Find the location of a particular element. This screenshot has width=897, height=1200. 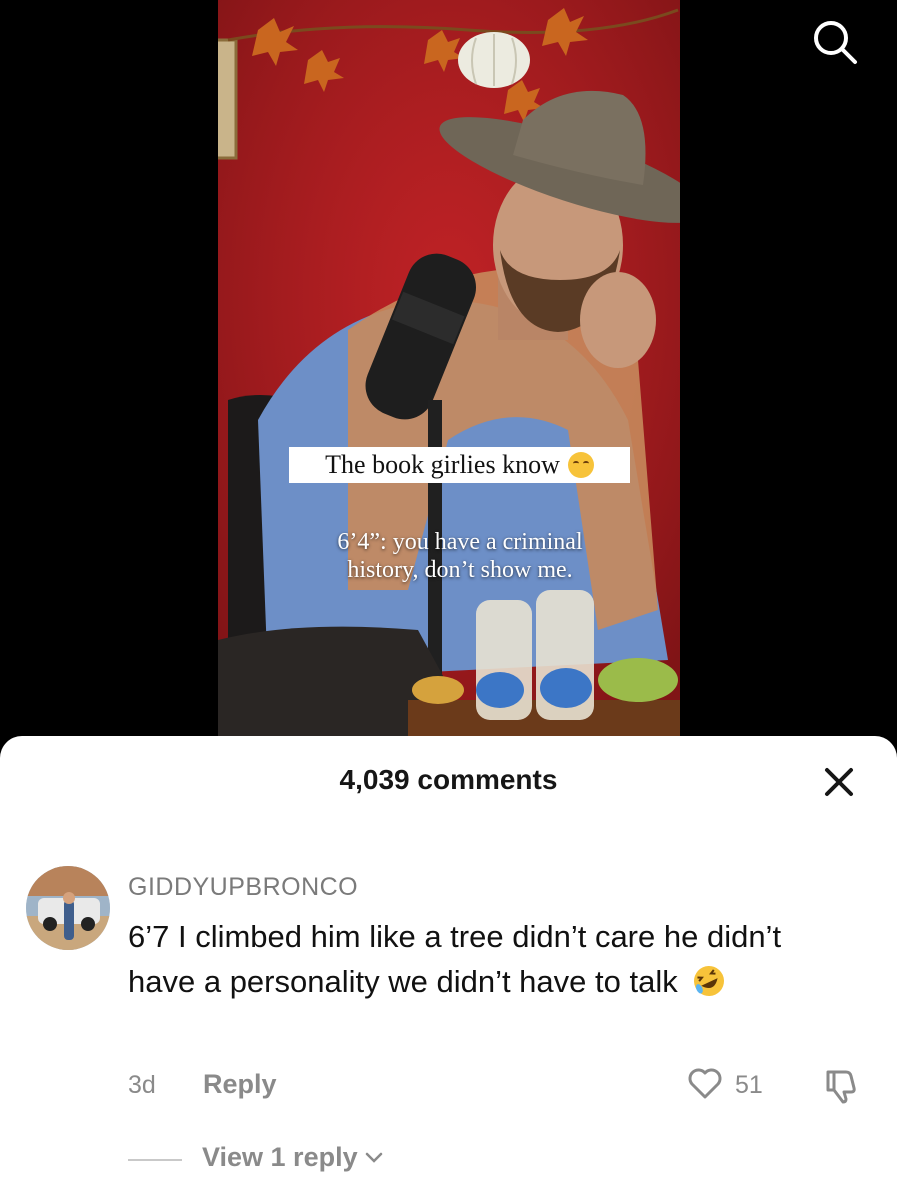

close-icon is located at coordinates (839, 782).